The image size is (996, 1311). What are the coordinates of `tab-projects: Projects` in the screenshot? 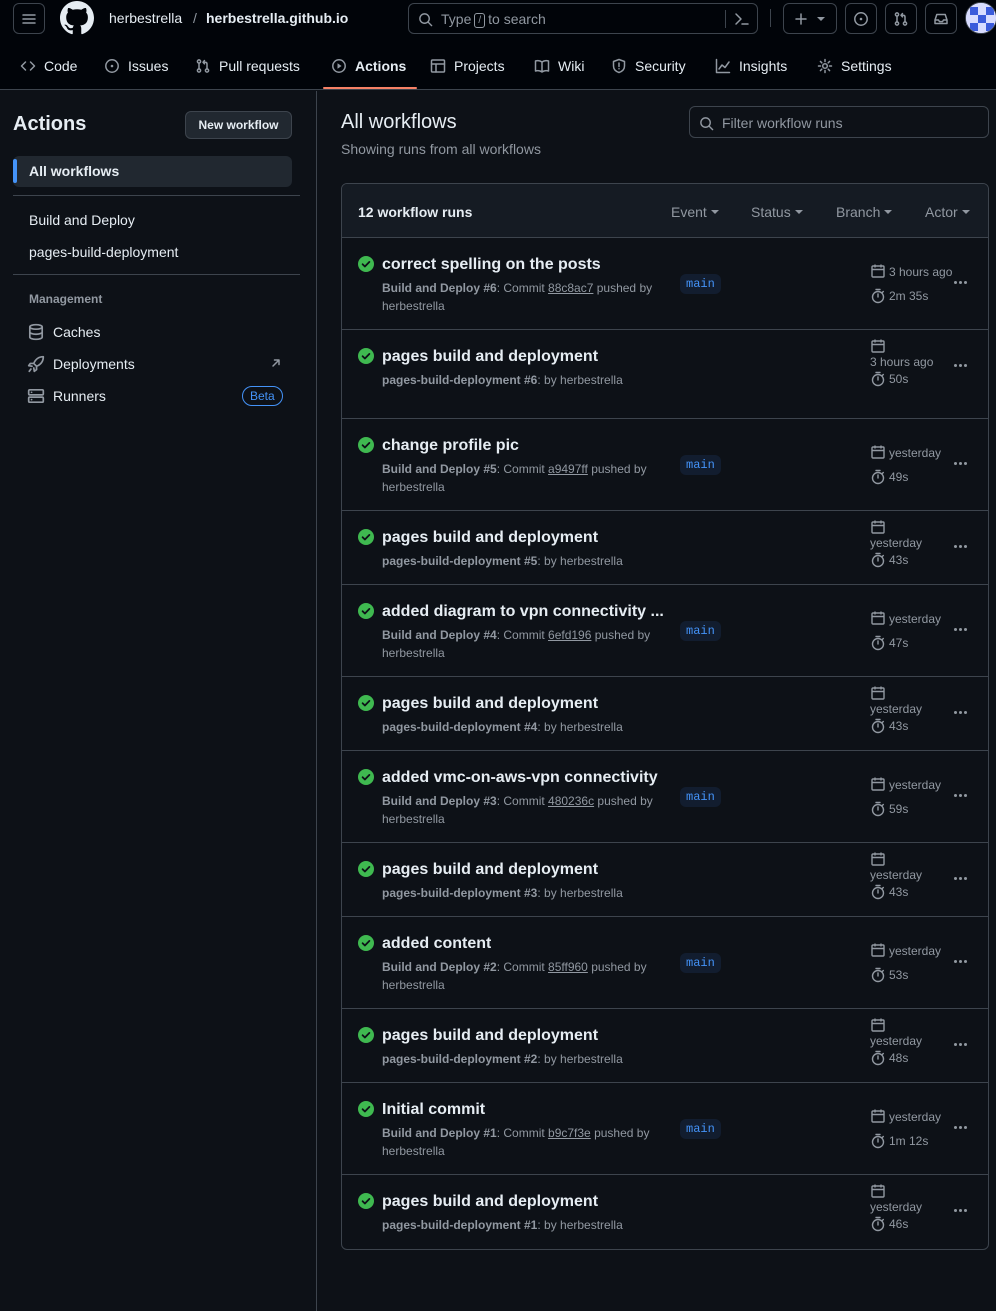 It's located at (467, 66).